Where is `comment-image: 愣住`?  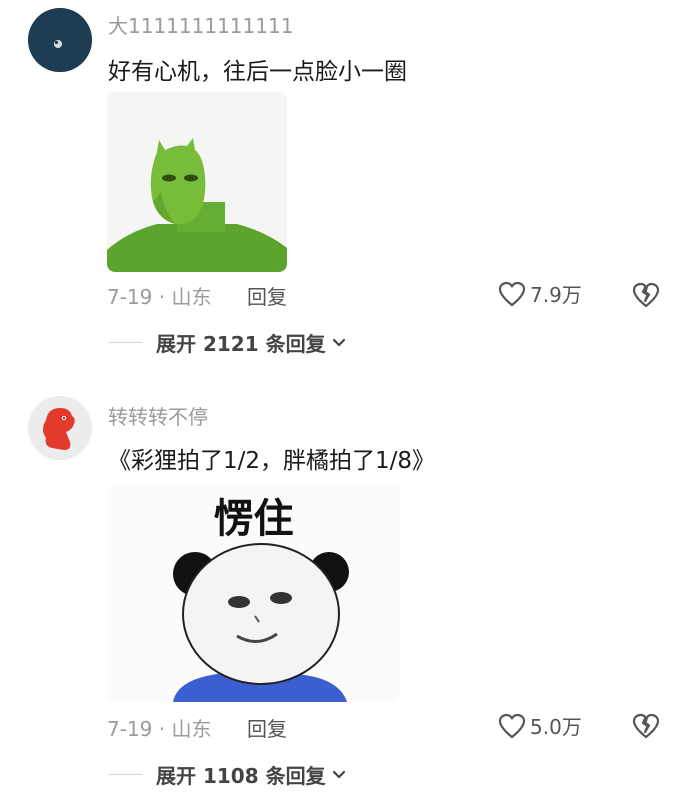 comment-image: 愣住 is located at coordinates (253, 593).